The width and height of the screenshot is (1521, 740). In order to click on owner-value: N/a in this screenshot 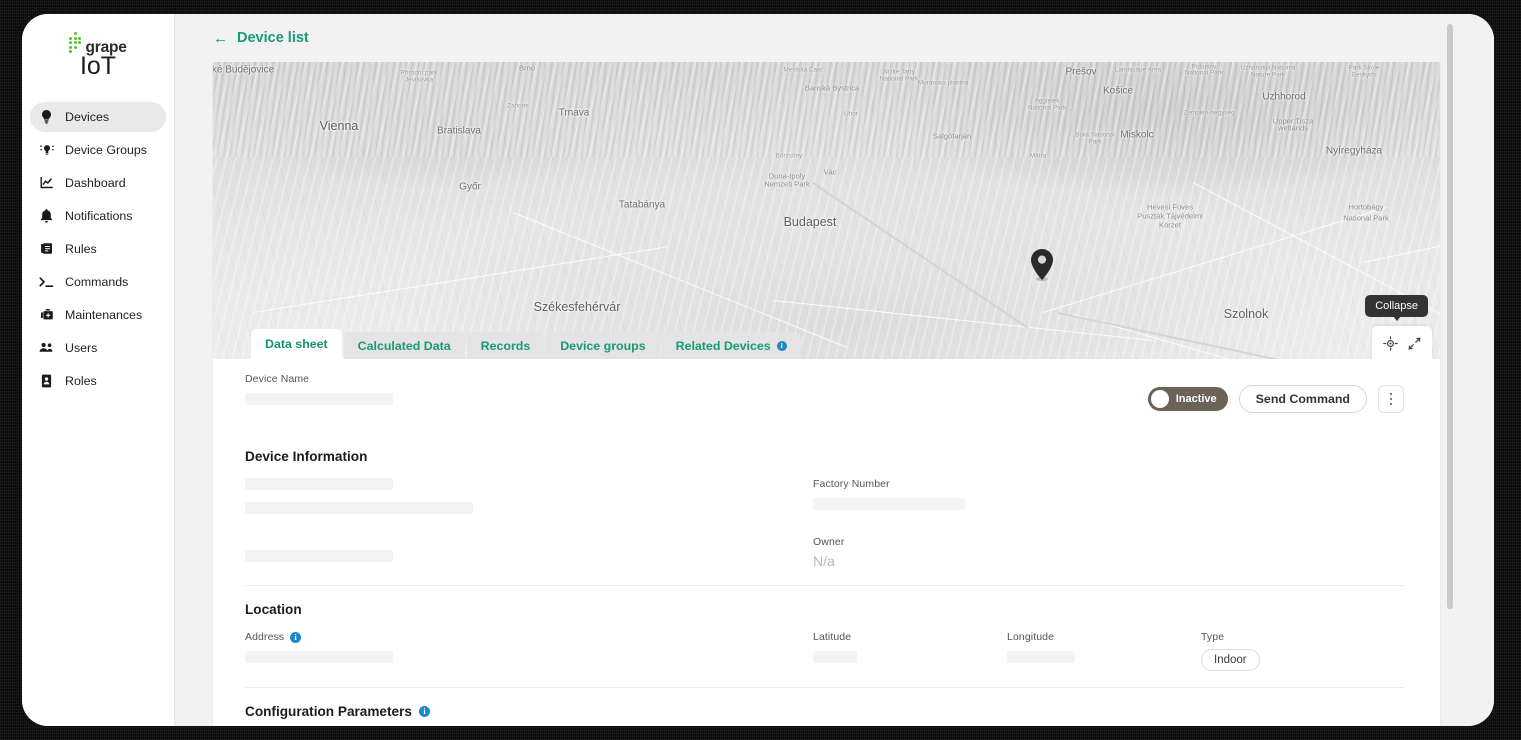, I will do `click(824, 561)`.